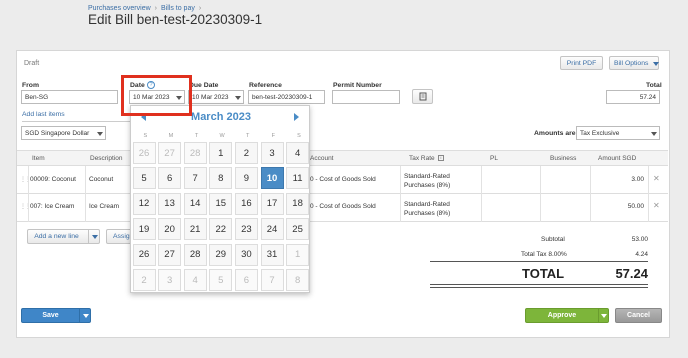  I want to click on breadcrumb-purchases-overview: Purchases overview, so click(119, 8).